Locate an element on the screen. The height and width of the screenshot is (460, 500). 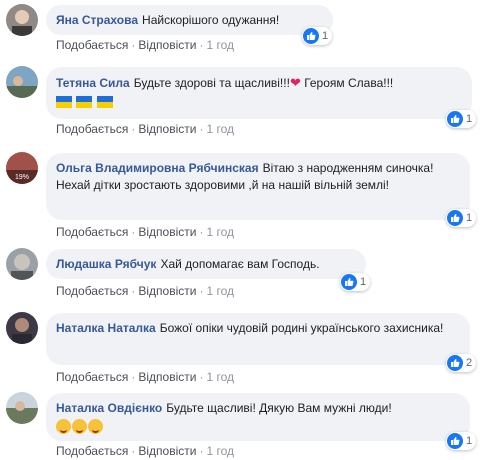
comment-text: Будьте щасливі! Дякую Вам мужні люди! is located at coordinates (279, 408).